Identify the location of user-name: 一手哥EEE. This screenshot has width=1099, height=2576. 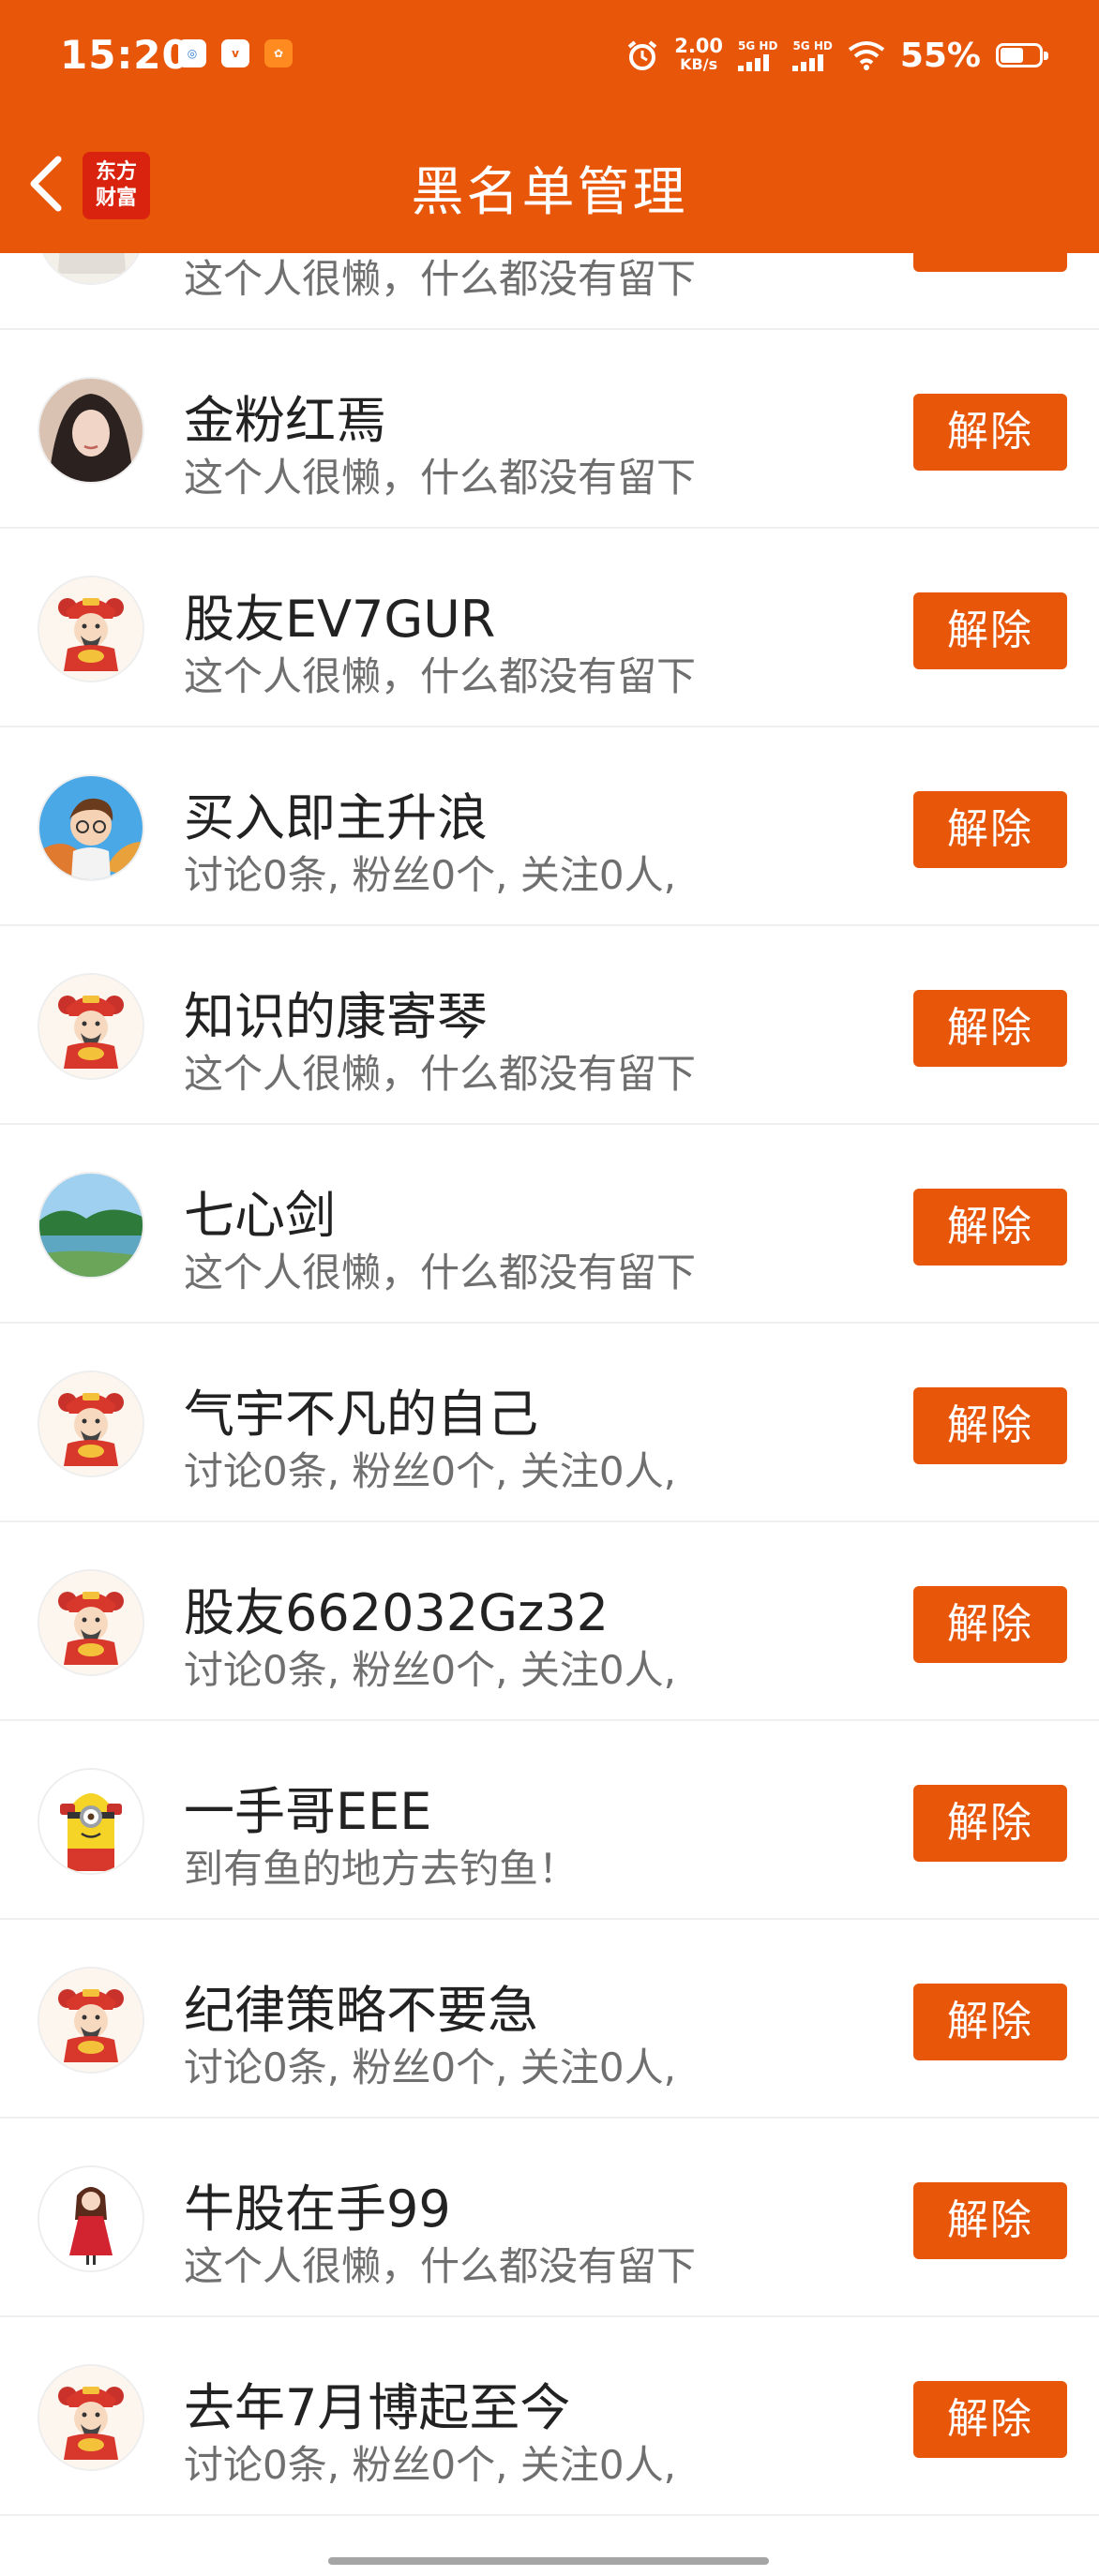
(307, 1807).